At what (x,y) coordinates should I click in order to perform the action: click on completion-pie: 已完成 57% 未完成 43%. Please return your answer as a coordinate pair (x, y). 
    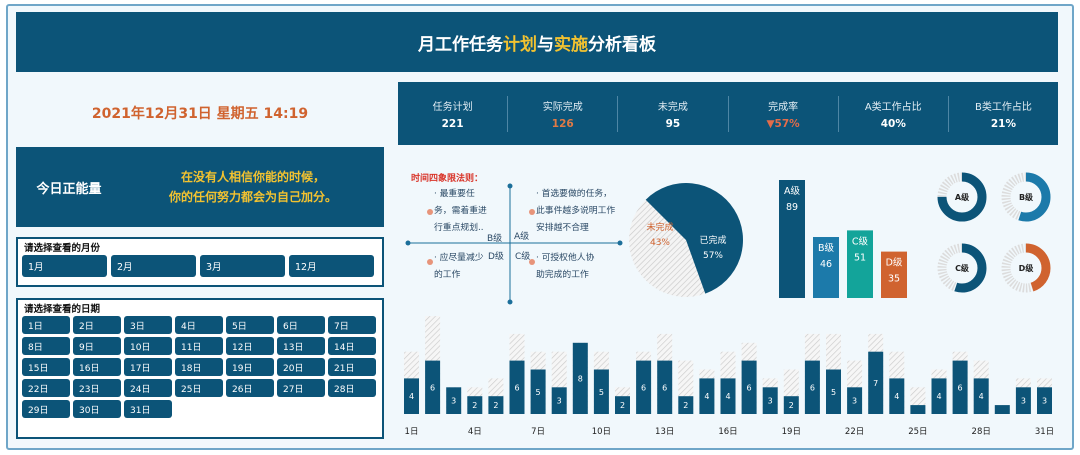
    Looking at the image, I should click on (686, 240).